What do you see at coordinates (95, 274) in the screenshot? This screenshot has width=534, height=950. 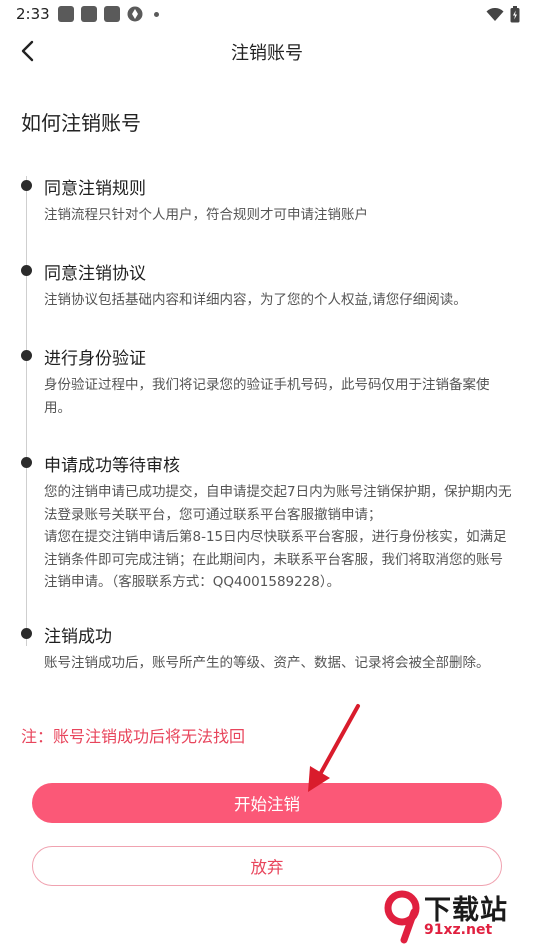 I see `step-title: 同意注销协议` at bounding box center [95, 274].